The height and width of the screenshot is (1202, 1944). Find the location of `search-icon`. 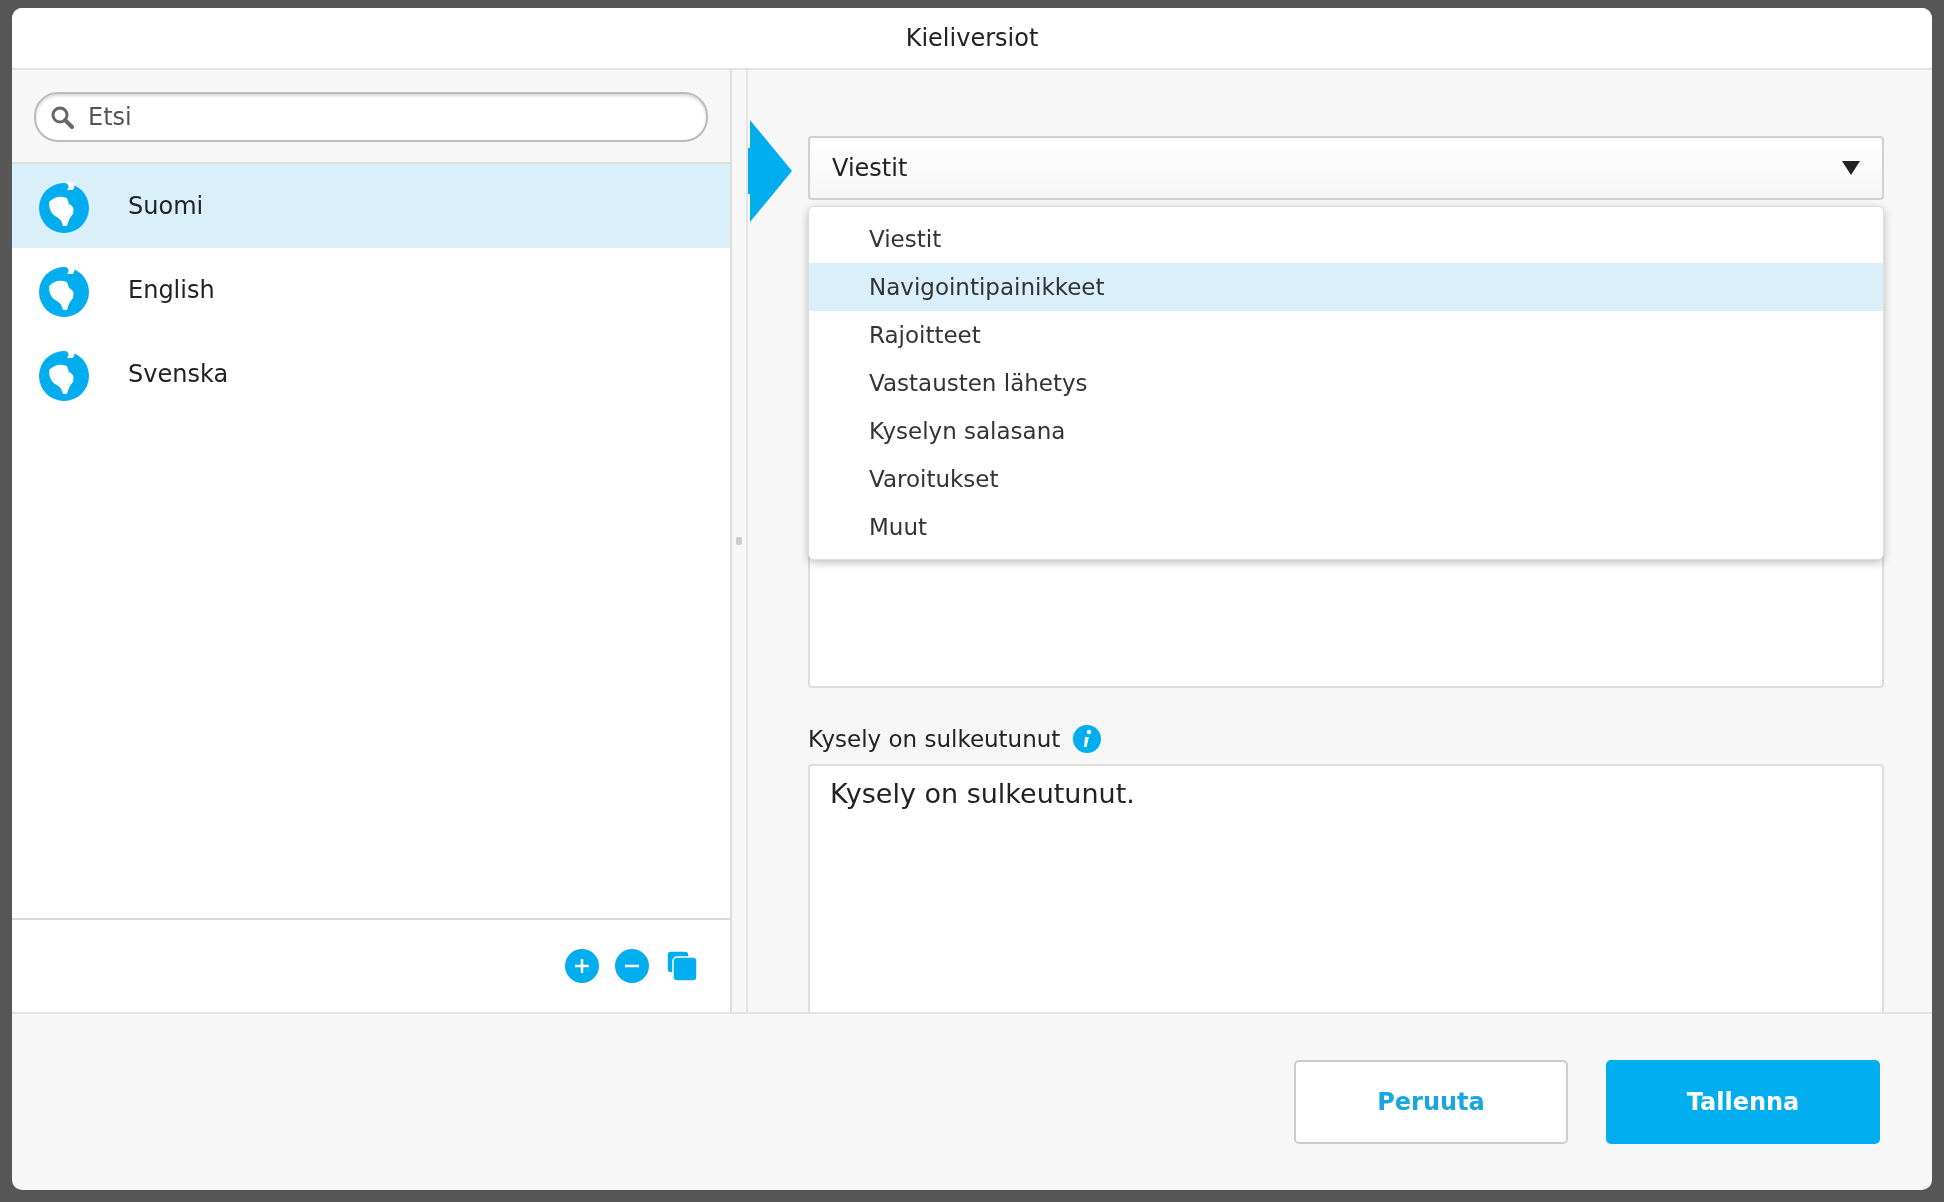

search-icon is located at coordinates (62, 117).